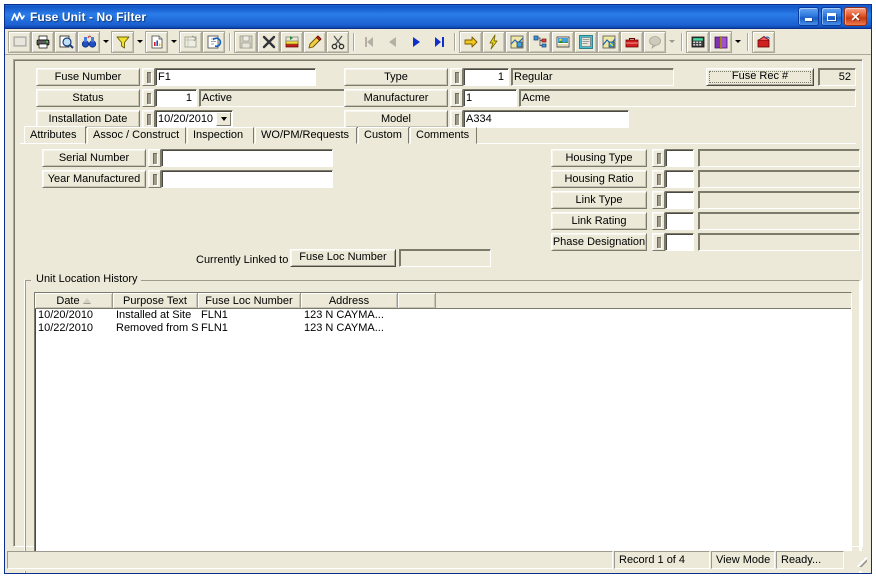 Image resolution: width=876 pixels, height=578 pixels. Describe the element at coordinates (245, 41) in the screenshot. I see `save-button` at that location.